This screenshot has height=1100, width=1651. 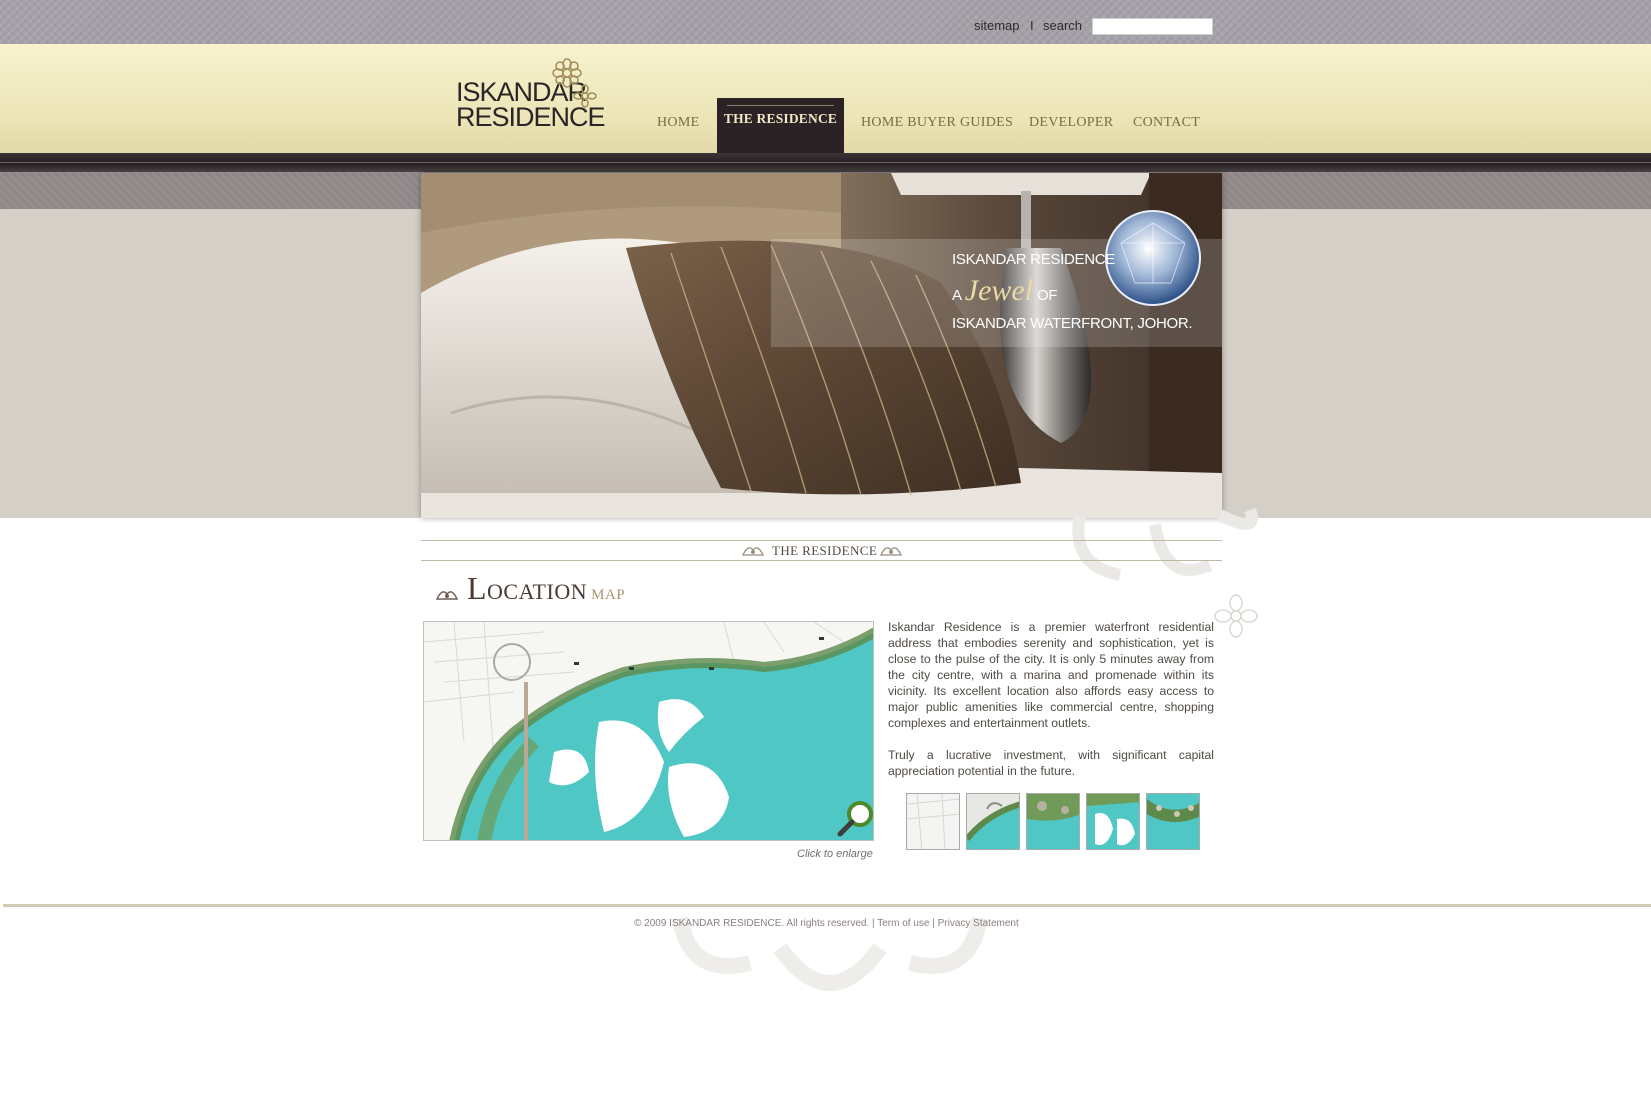 What do you see at coordinates (937, 123) in the screenshot?
I see `nav-home-buyer-guides: HOME BUYER GUIDES` at bounding box center [937, 123].